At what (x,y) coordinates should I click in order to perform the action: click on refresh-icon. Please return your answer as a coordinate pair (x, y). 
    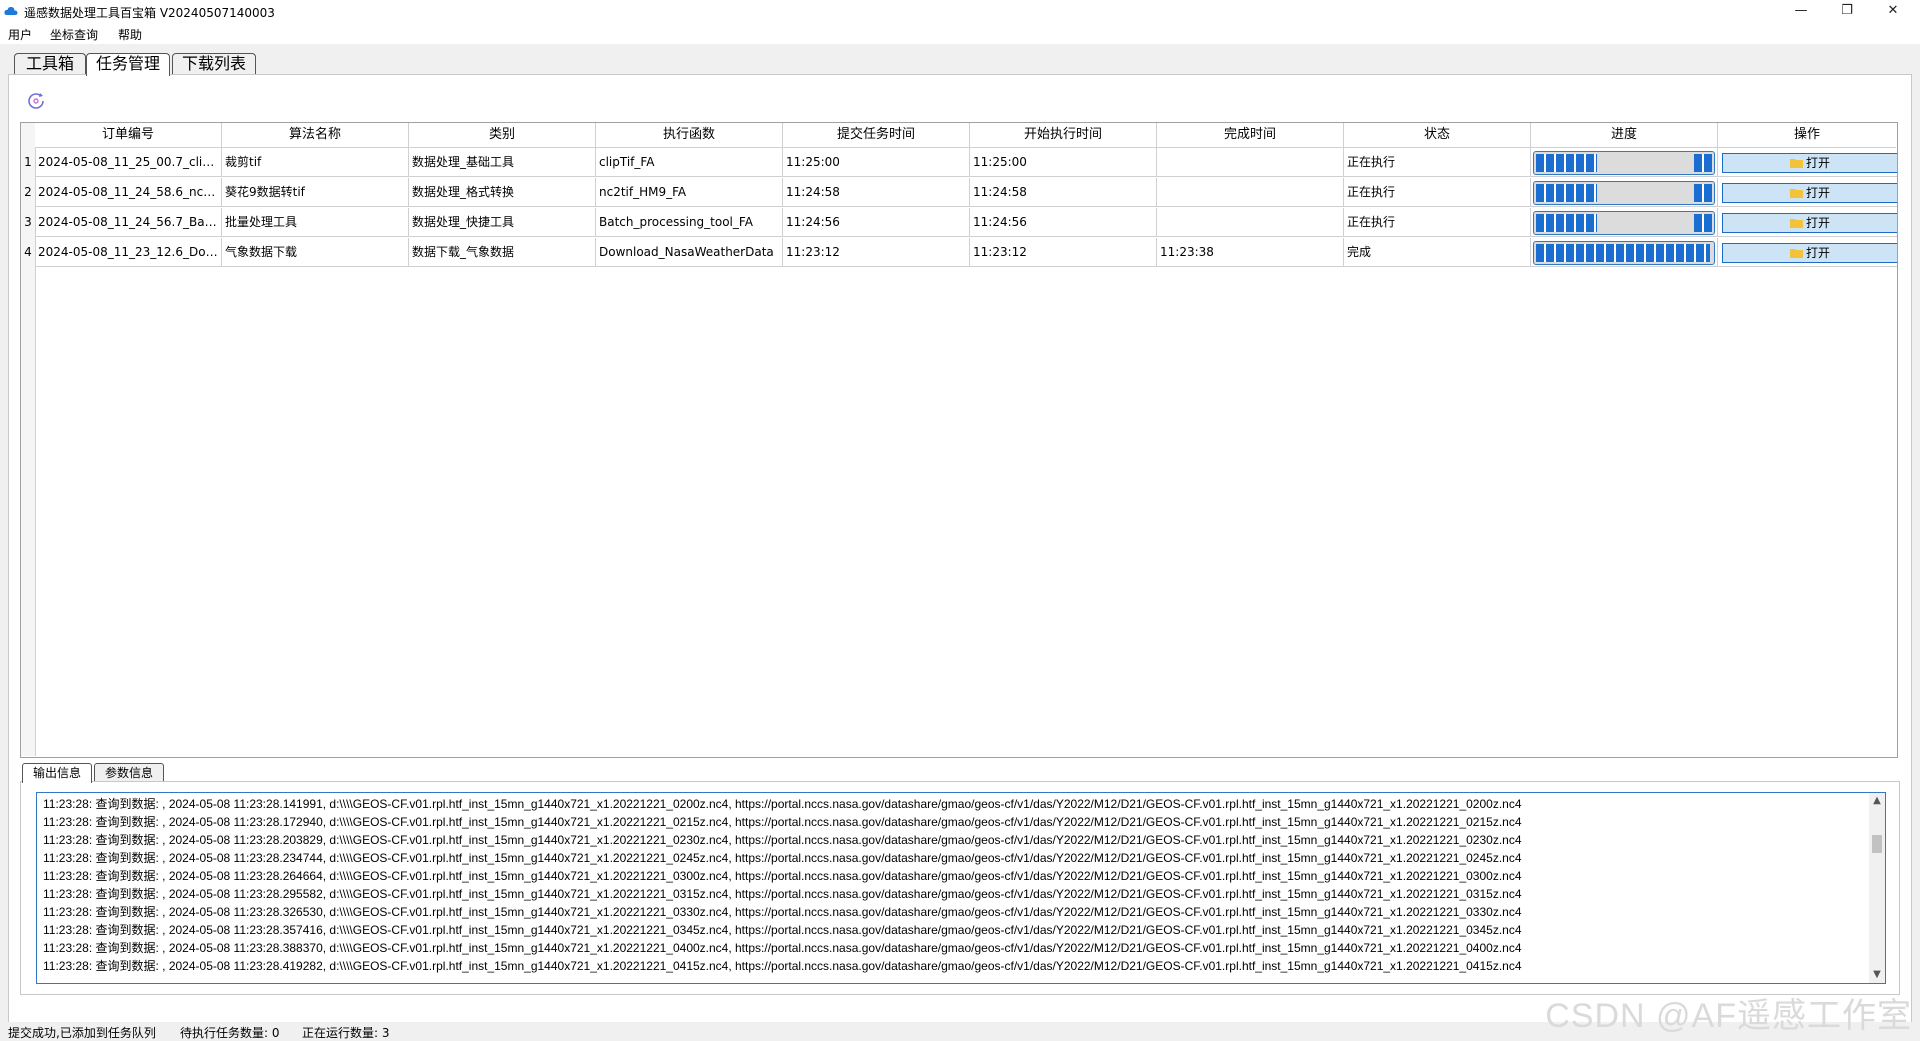
    Looking at the image, I should click on (36, 101).